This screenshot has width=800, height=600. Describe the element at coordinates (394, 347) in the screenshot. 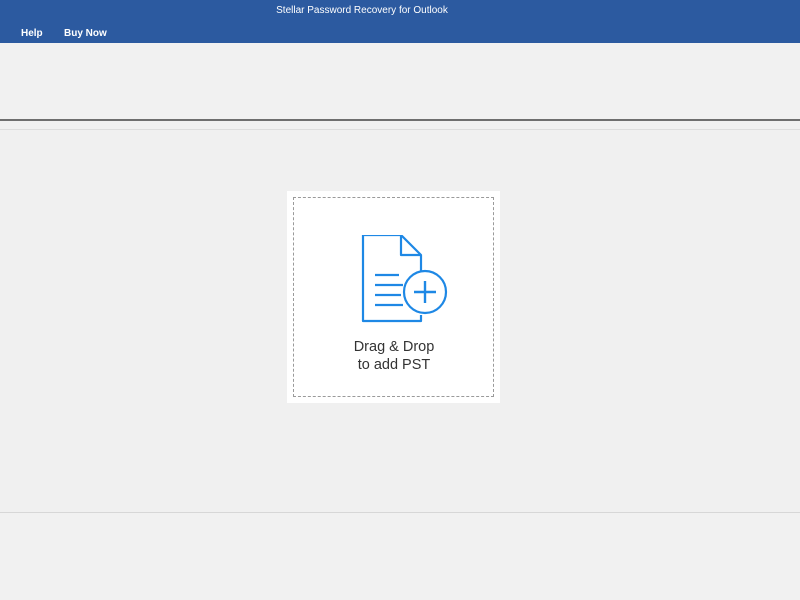

I see `drop-zone-line-1: Drag & Drop` at that location.